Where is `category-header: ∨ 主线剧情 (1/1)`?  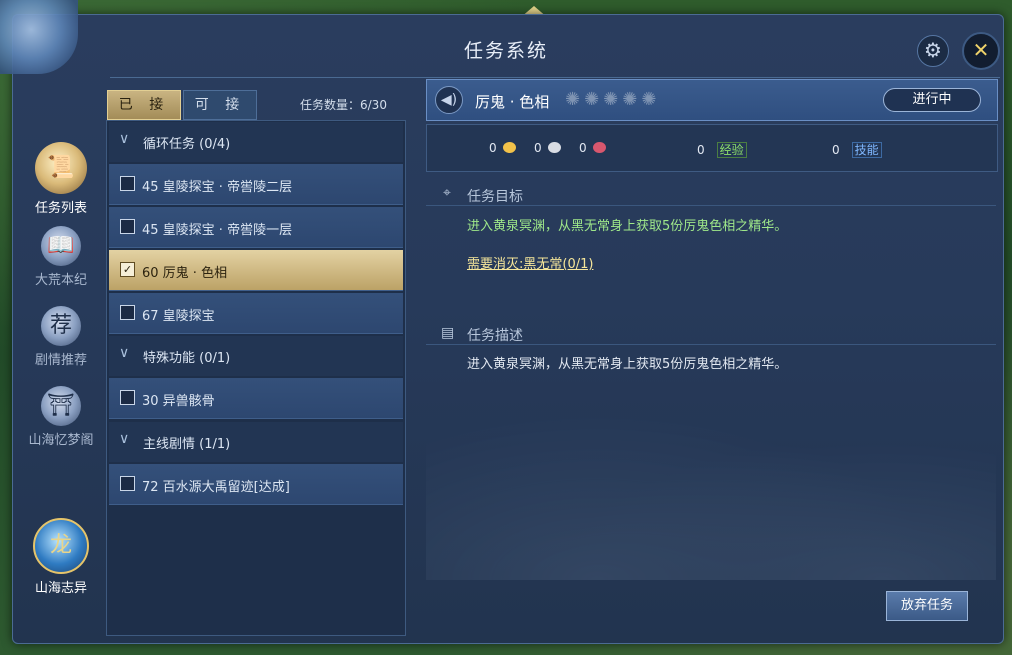 category-header: ∨ 主线剧情 (1/1) is located at coordinates (256, 442).